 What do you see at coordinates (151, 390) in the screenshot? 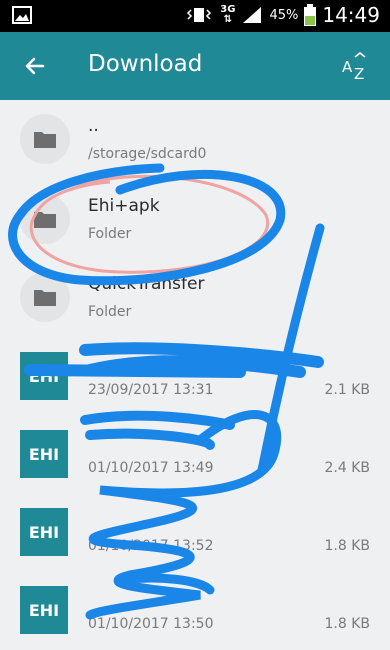
I see `list-item-date: 23/09/2017 13:31` at bounding box center [151, 390].